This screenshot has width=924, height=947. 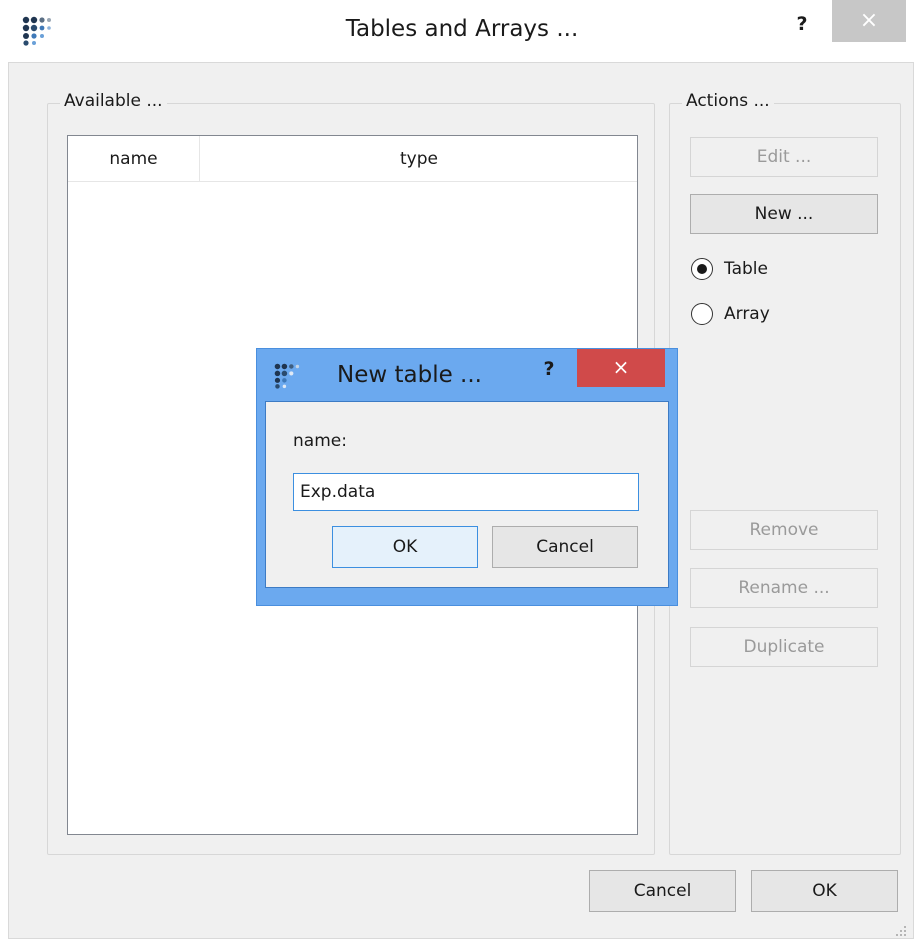 I want to click on radio-table-indicator, so click(x=702, y=269).